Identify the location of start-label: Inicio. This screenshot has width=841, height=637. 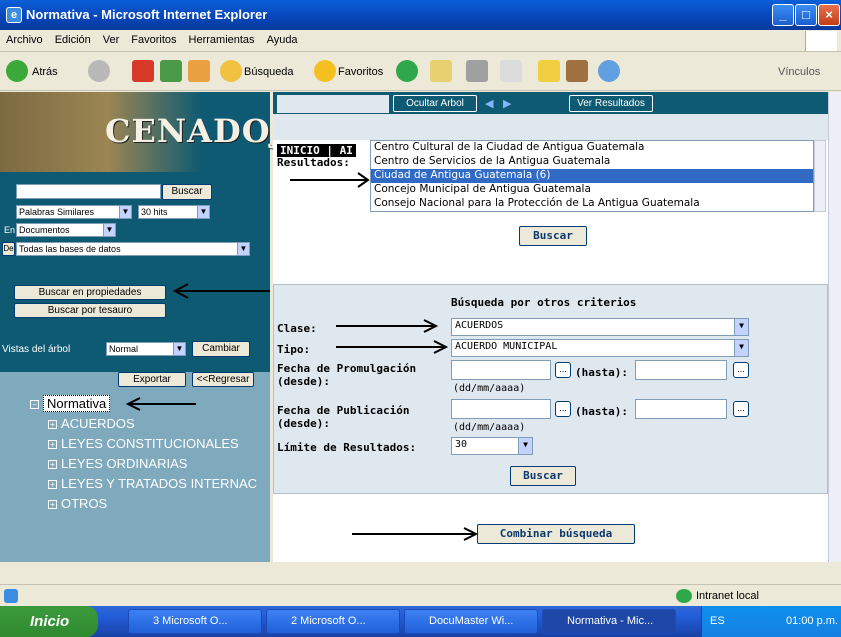
(50, 621).